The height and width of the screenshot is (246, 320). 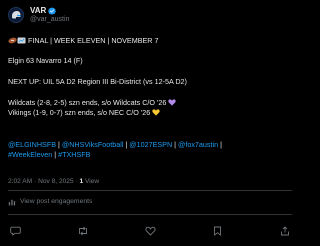 I want to click on helmet-logo-icon, so click(x=16, y=15).